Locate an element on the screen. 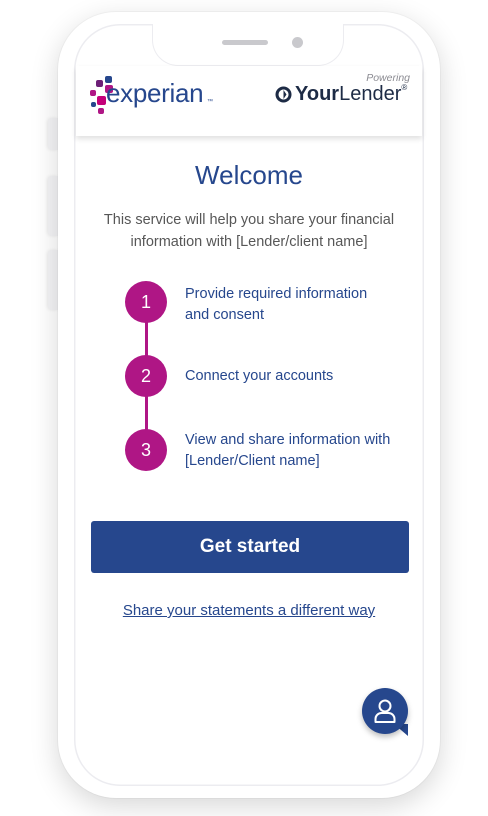 Image resolution: width=488 pixels, height=816 pixels. phone-notch is located at coordinates (248, 45).